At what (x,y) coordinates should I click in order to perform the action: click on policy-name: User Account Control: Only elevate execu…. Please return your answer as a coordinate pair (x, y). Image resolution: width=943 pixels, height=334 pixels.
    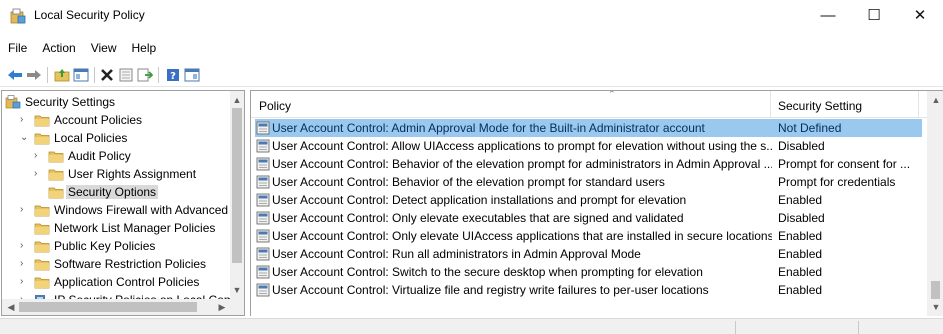
    Looking at the image, I should click on (478, 218).